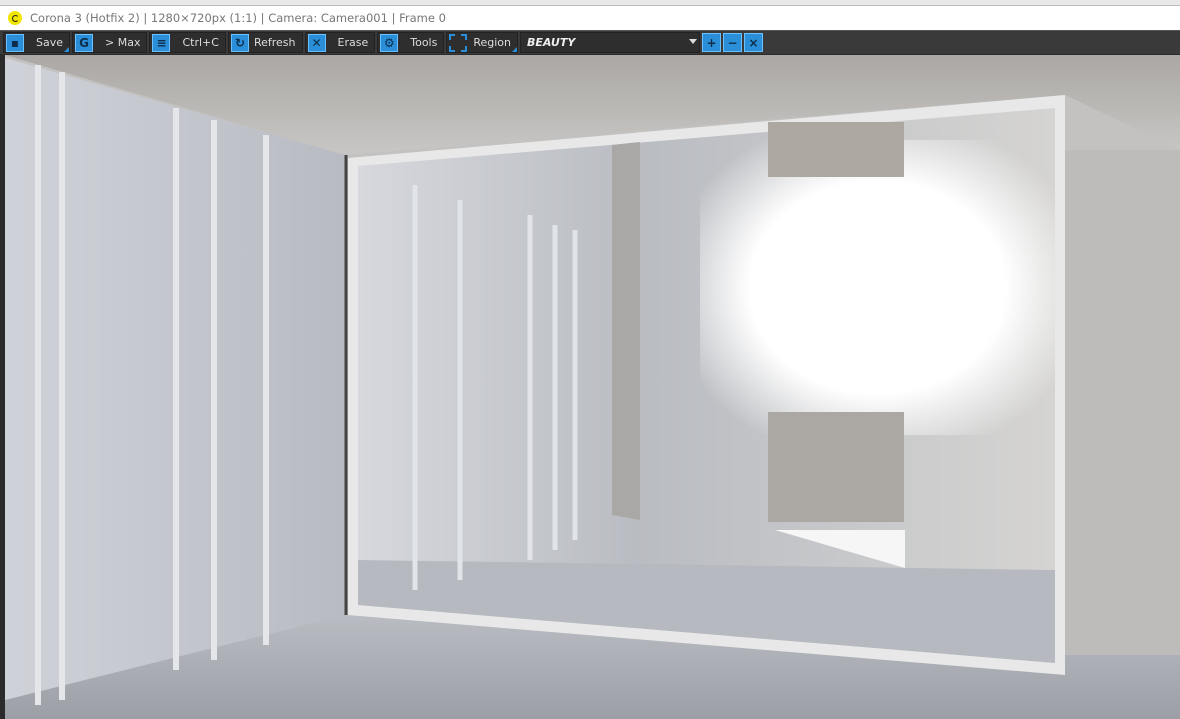 This screenshot has width=1180, height=719. What do you see at coordinates (161, 42) in the screenshot?
I see `document-icon: ≡` at bounding box center [161, 42].